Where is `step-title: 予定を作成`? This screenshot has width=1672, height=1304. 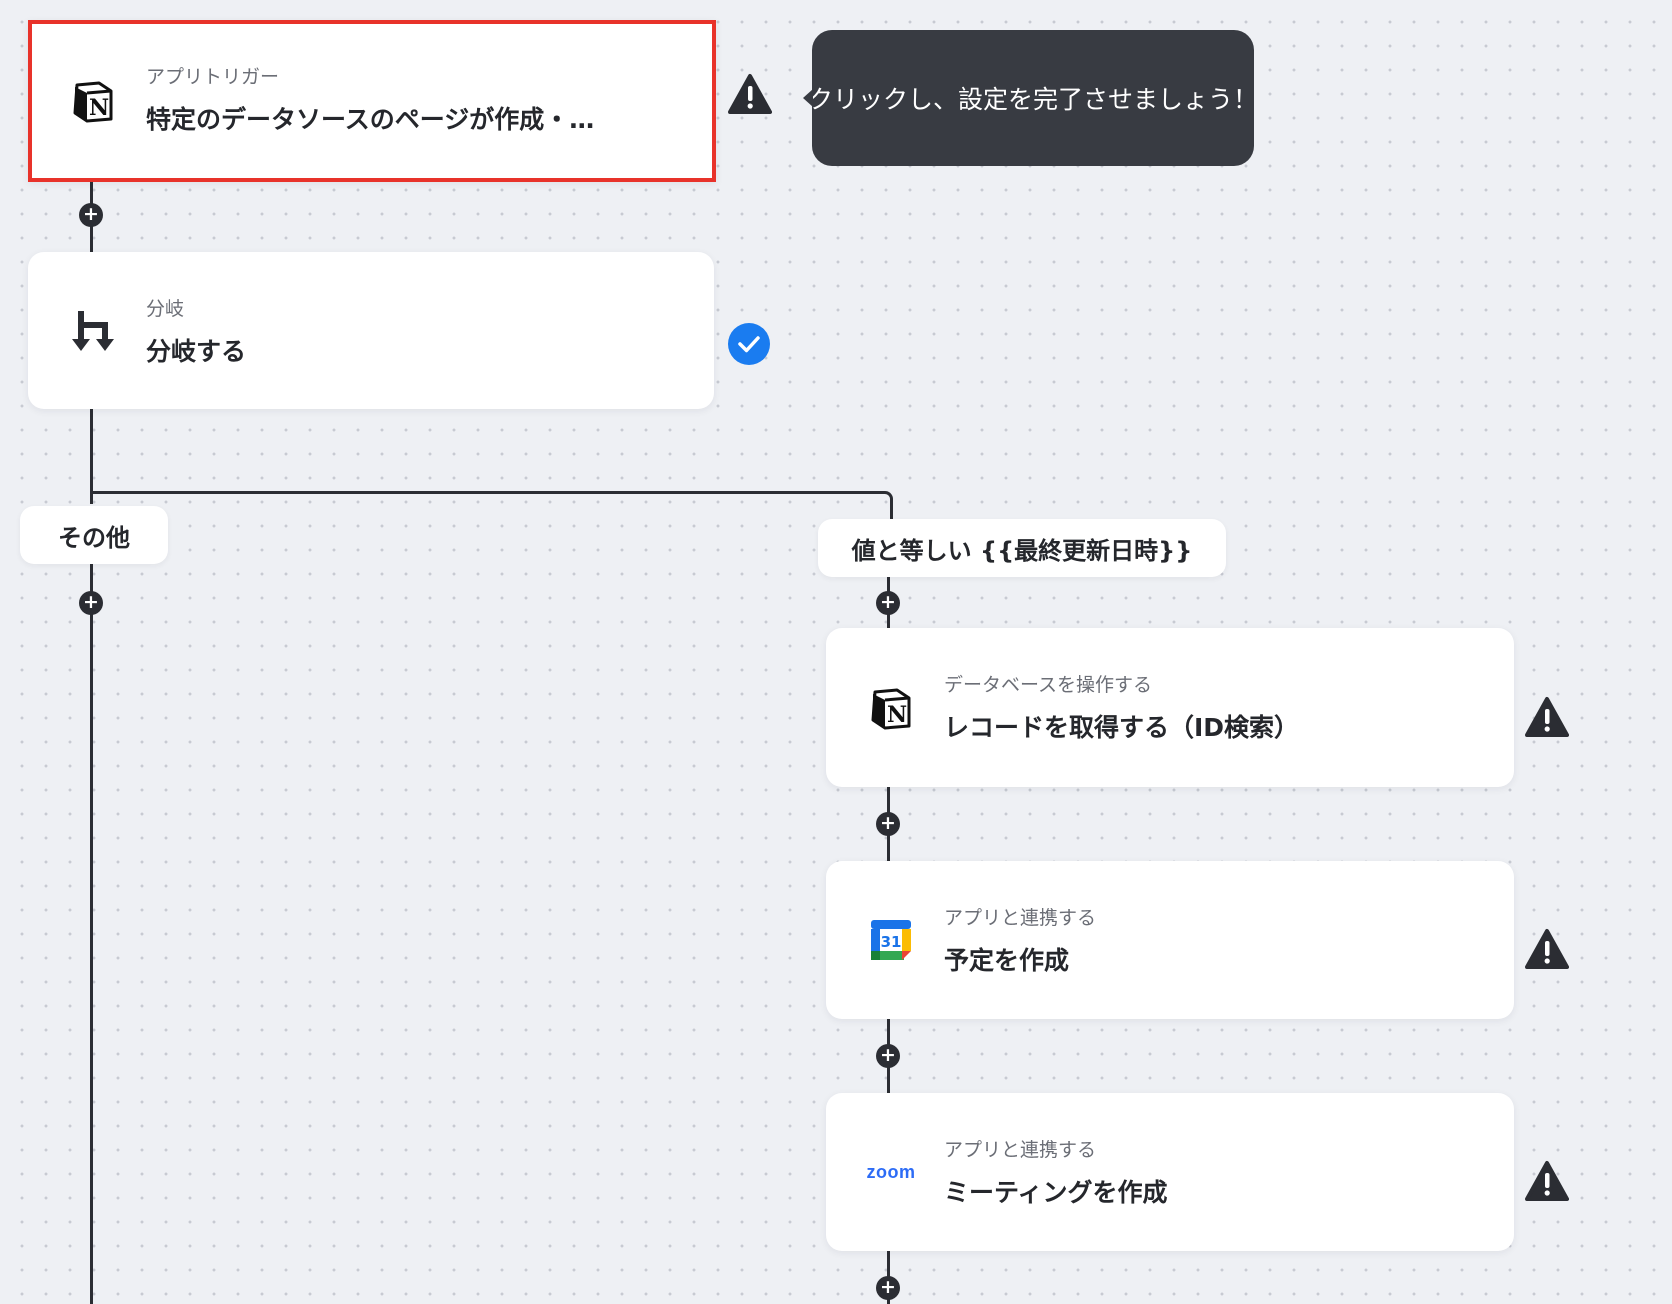 step-title: 予定を作成 is located at coordinates (1007, 960).